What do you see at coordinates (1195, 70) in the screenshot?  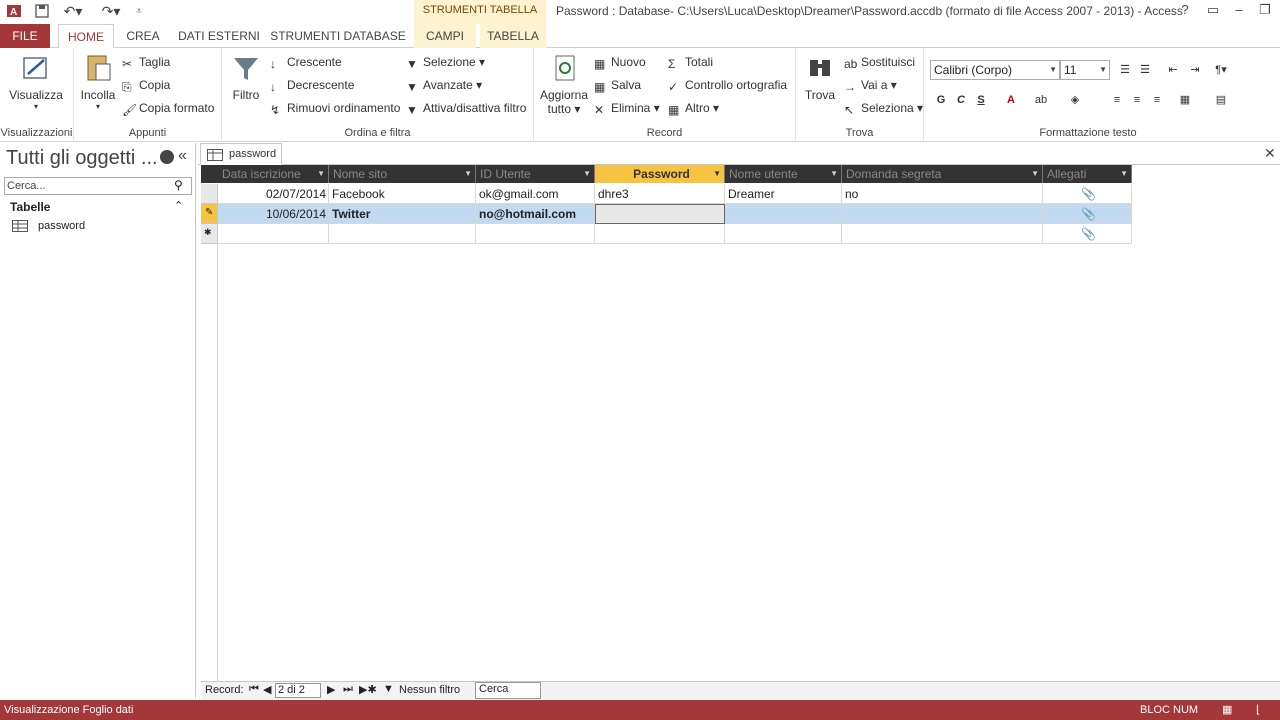 I see `increase-indent-icon: ⇥` at bounding box center [1195, 70].